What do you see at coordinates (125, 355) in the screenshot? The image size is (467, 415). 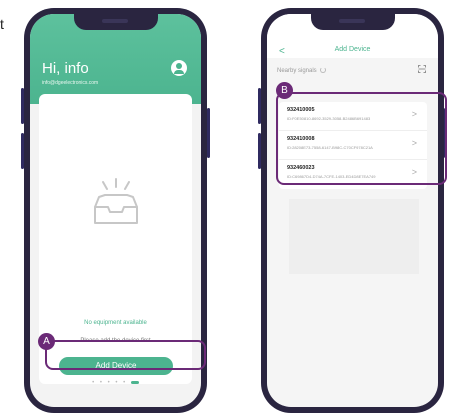 I see `highlight-a` at bounding box center [125, 355].